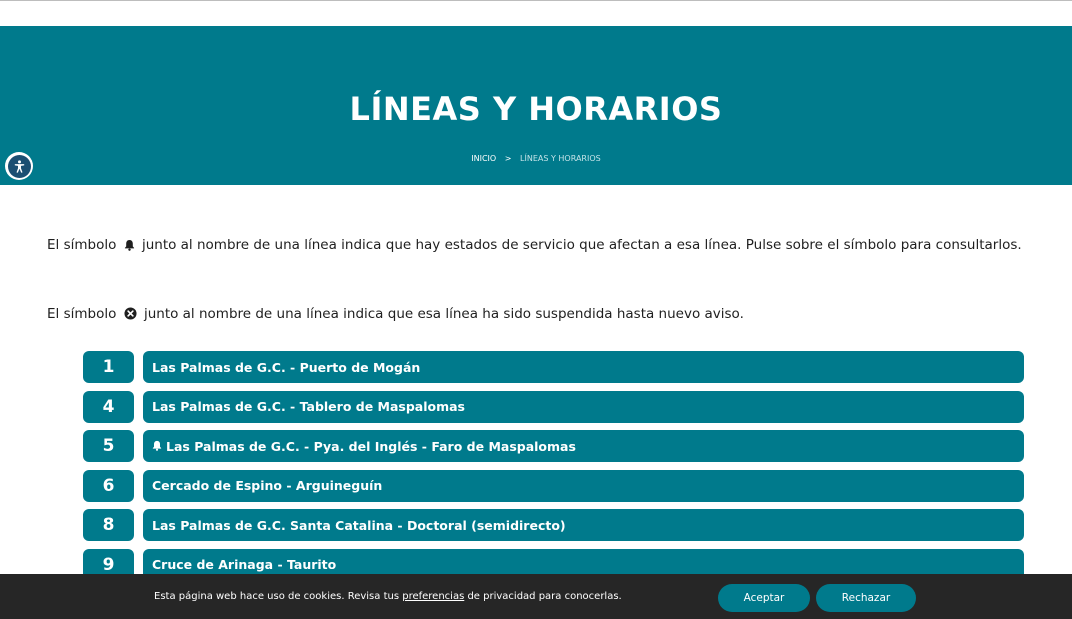  I want to click on line-number: 6, so click(108, 485).